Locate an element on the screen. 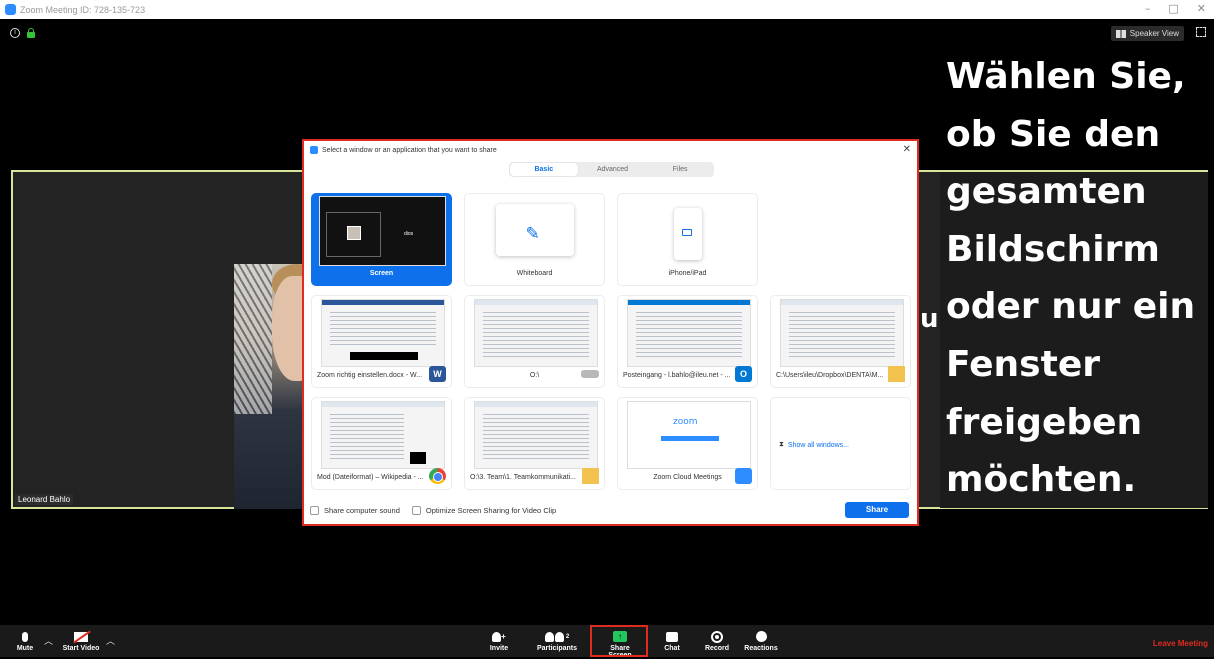 The image size is (1214, 659). tile-label: iPhone/iPad is located at coordinates (687, 273).